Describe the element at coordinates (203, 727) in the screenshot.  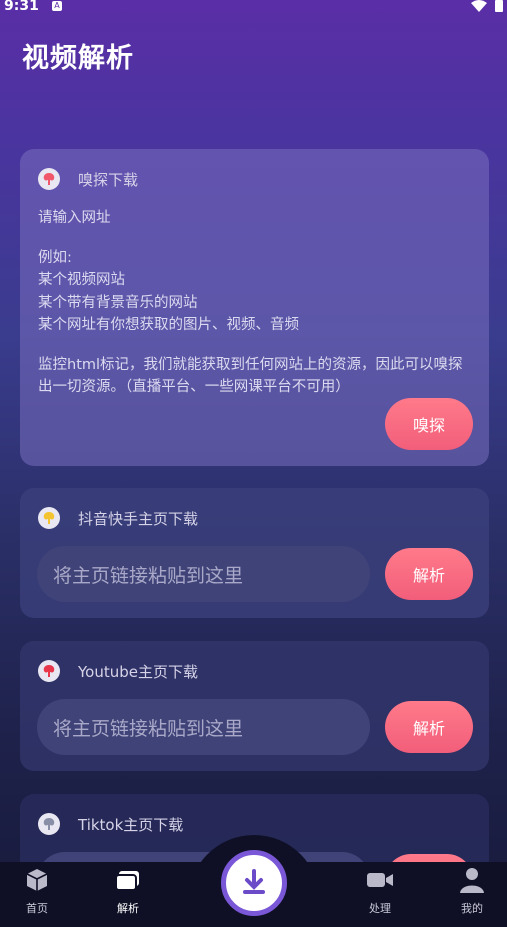
I see `youtube-url-input: 将主页链接粘贴到这里` at that location.